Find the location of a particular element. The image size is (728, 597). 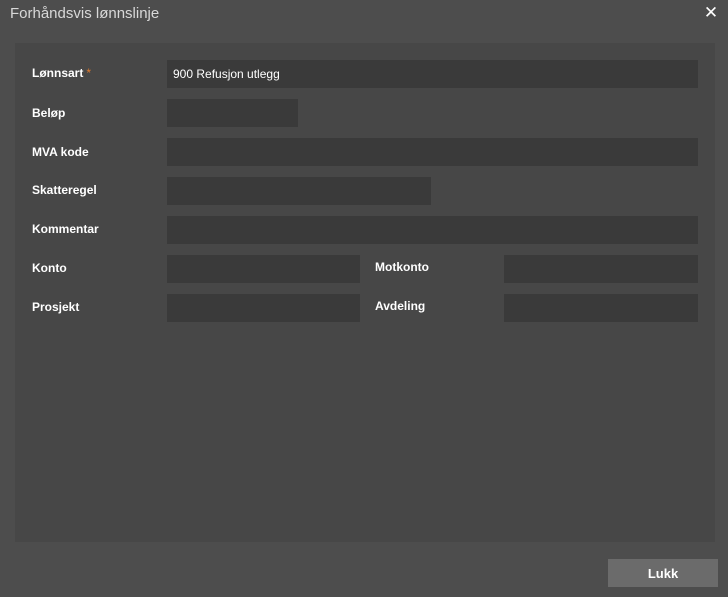

kommentar-label: Kommentar is located at coordinates (65, 229).